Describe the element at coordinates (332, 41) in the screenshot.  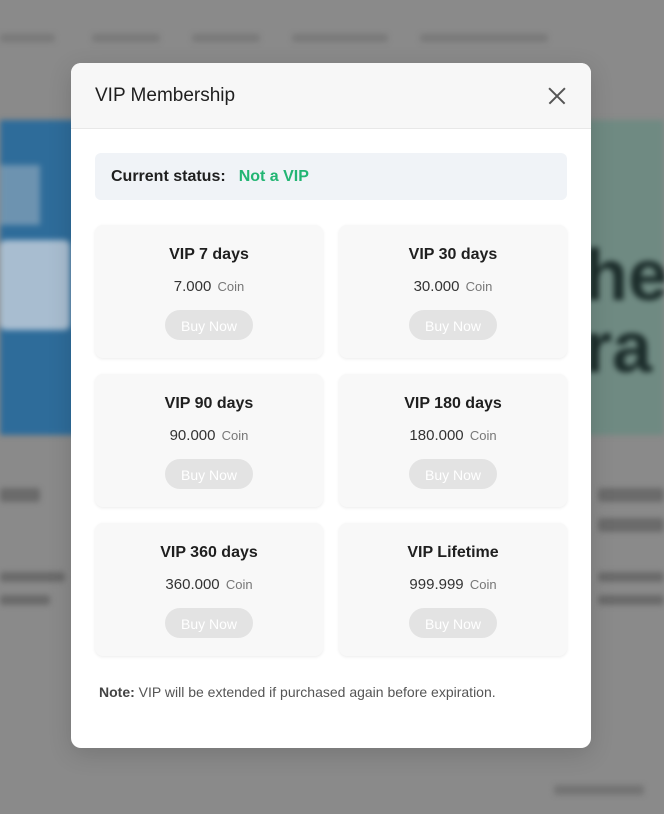
I see `background-nav` at that location.